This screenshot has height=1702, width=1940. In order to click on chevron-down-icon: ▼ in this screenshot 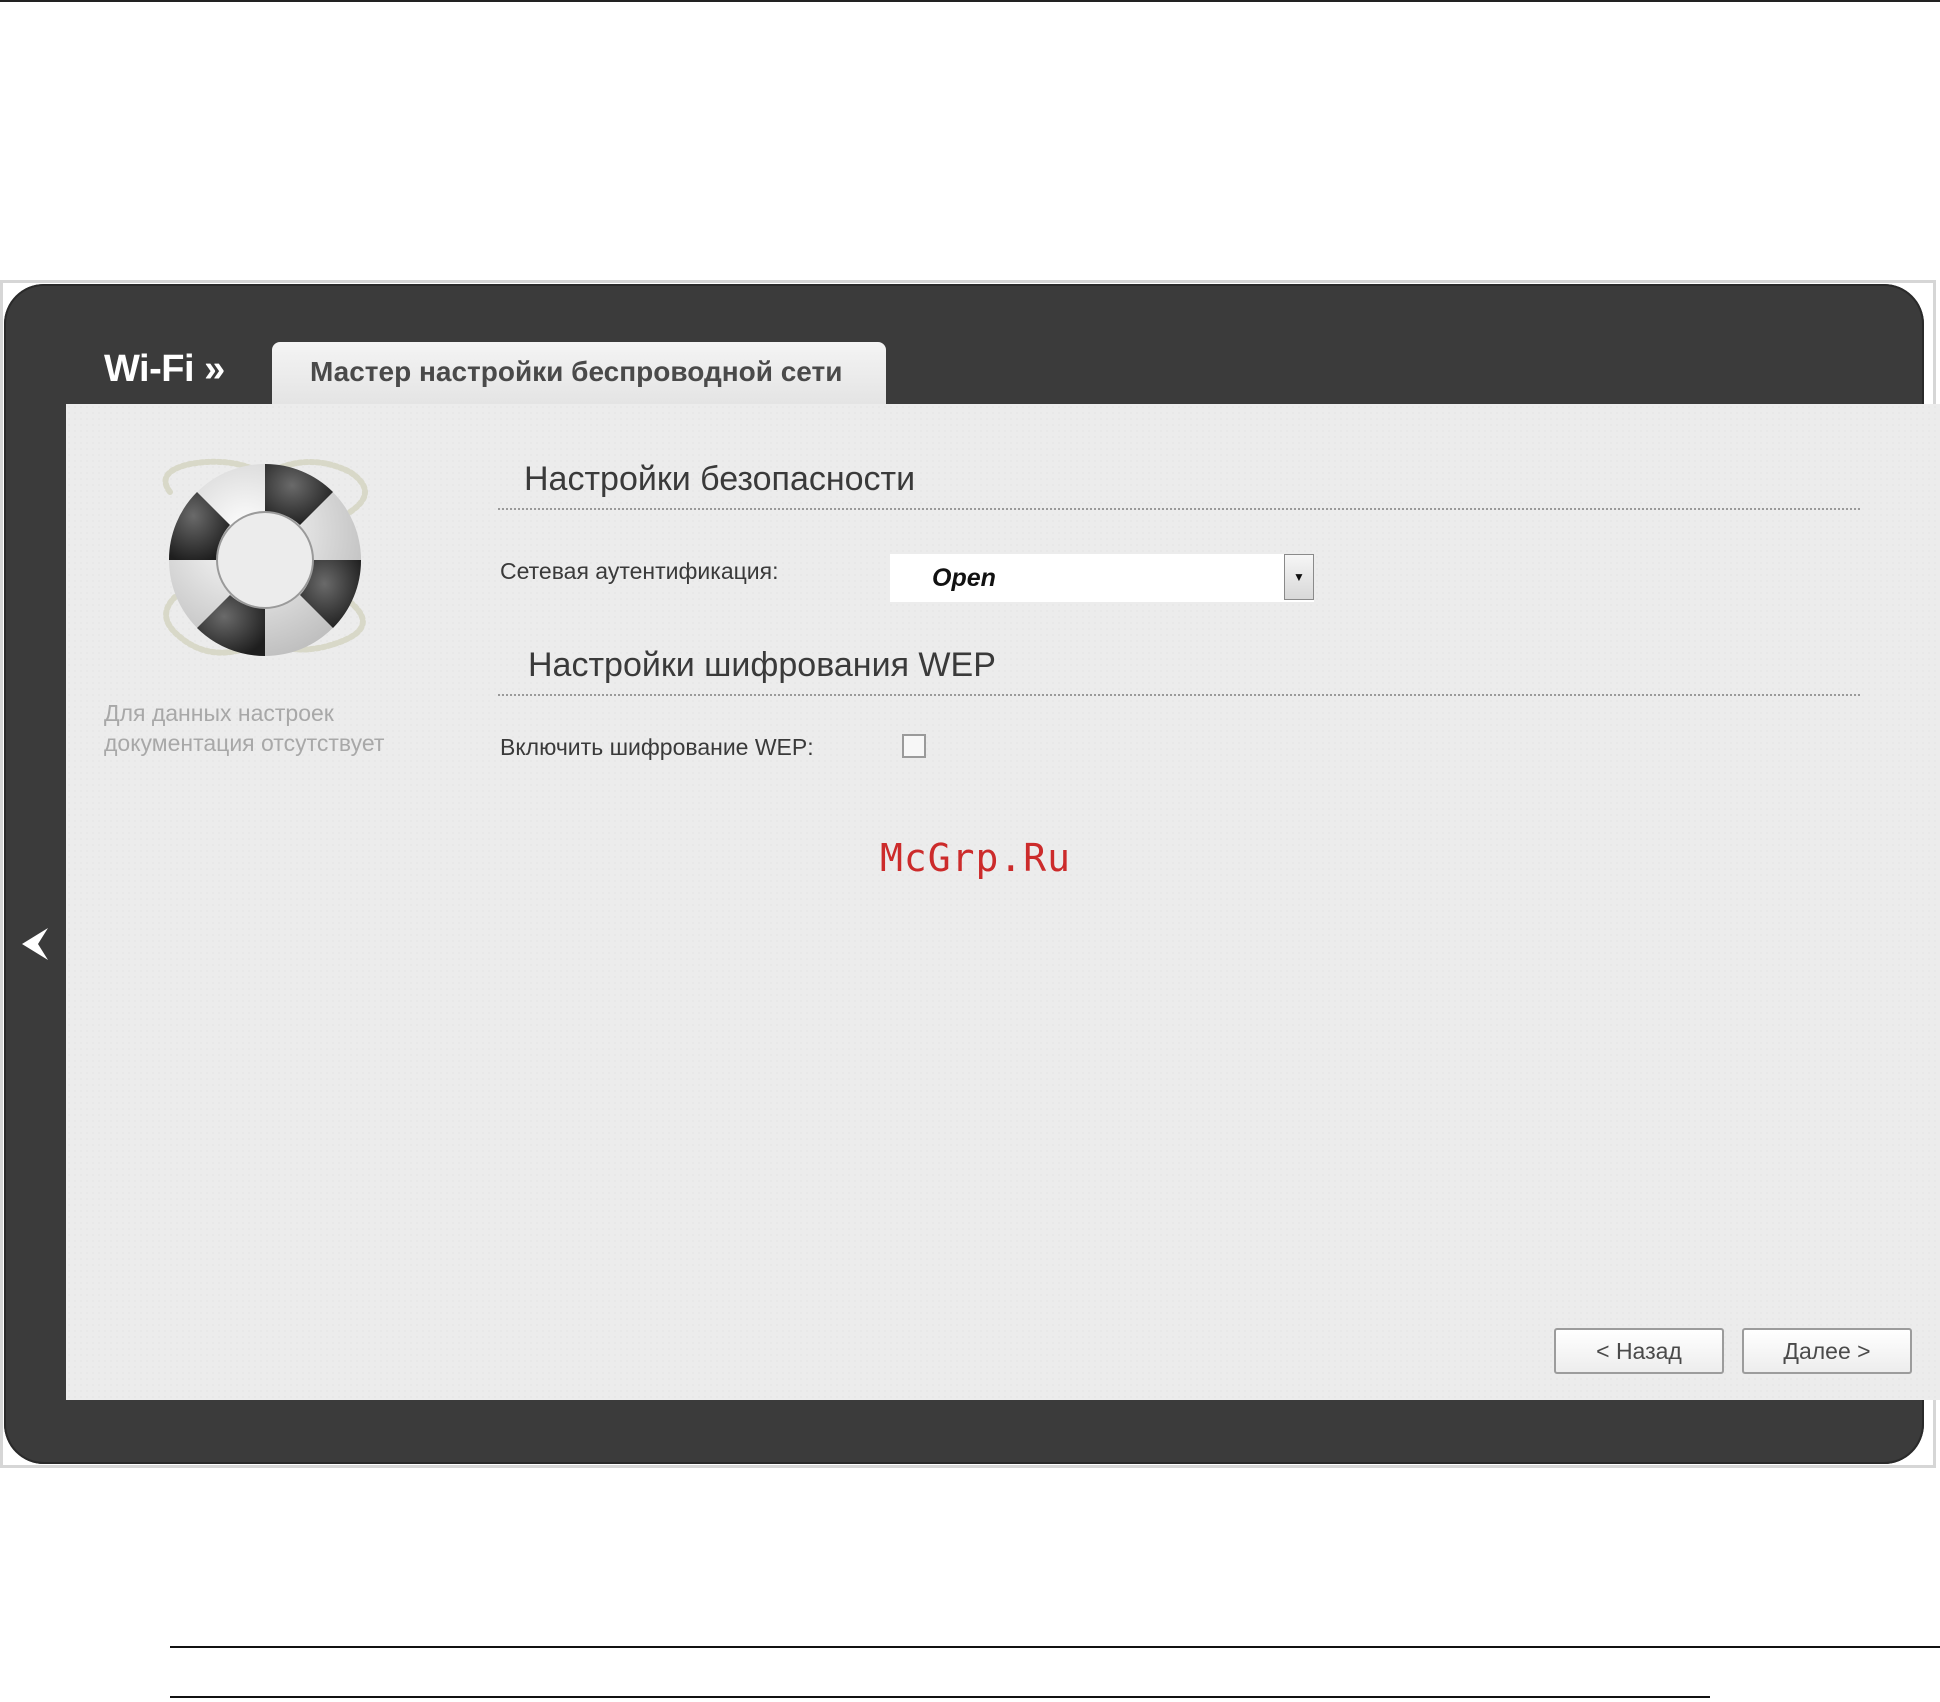, I will do `click(1299, 577)`.